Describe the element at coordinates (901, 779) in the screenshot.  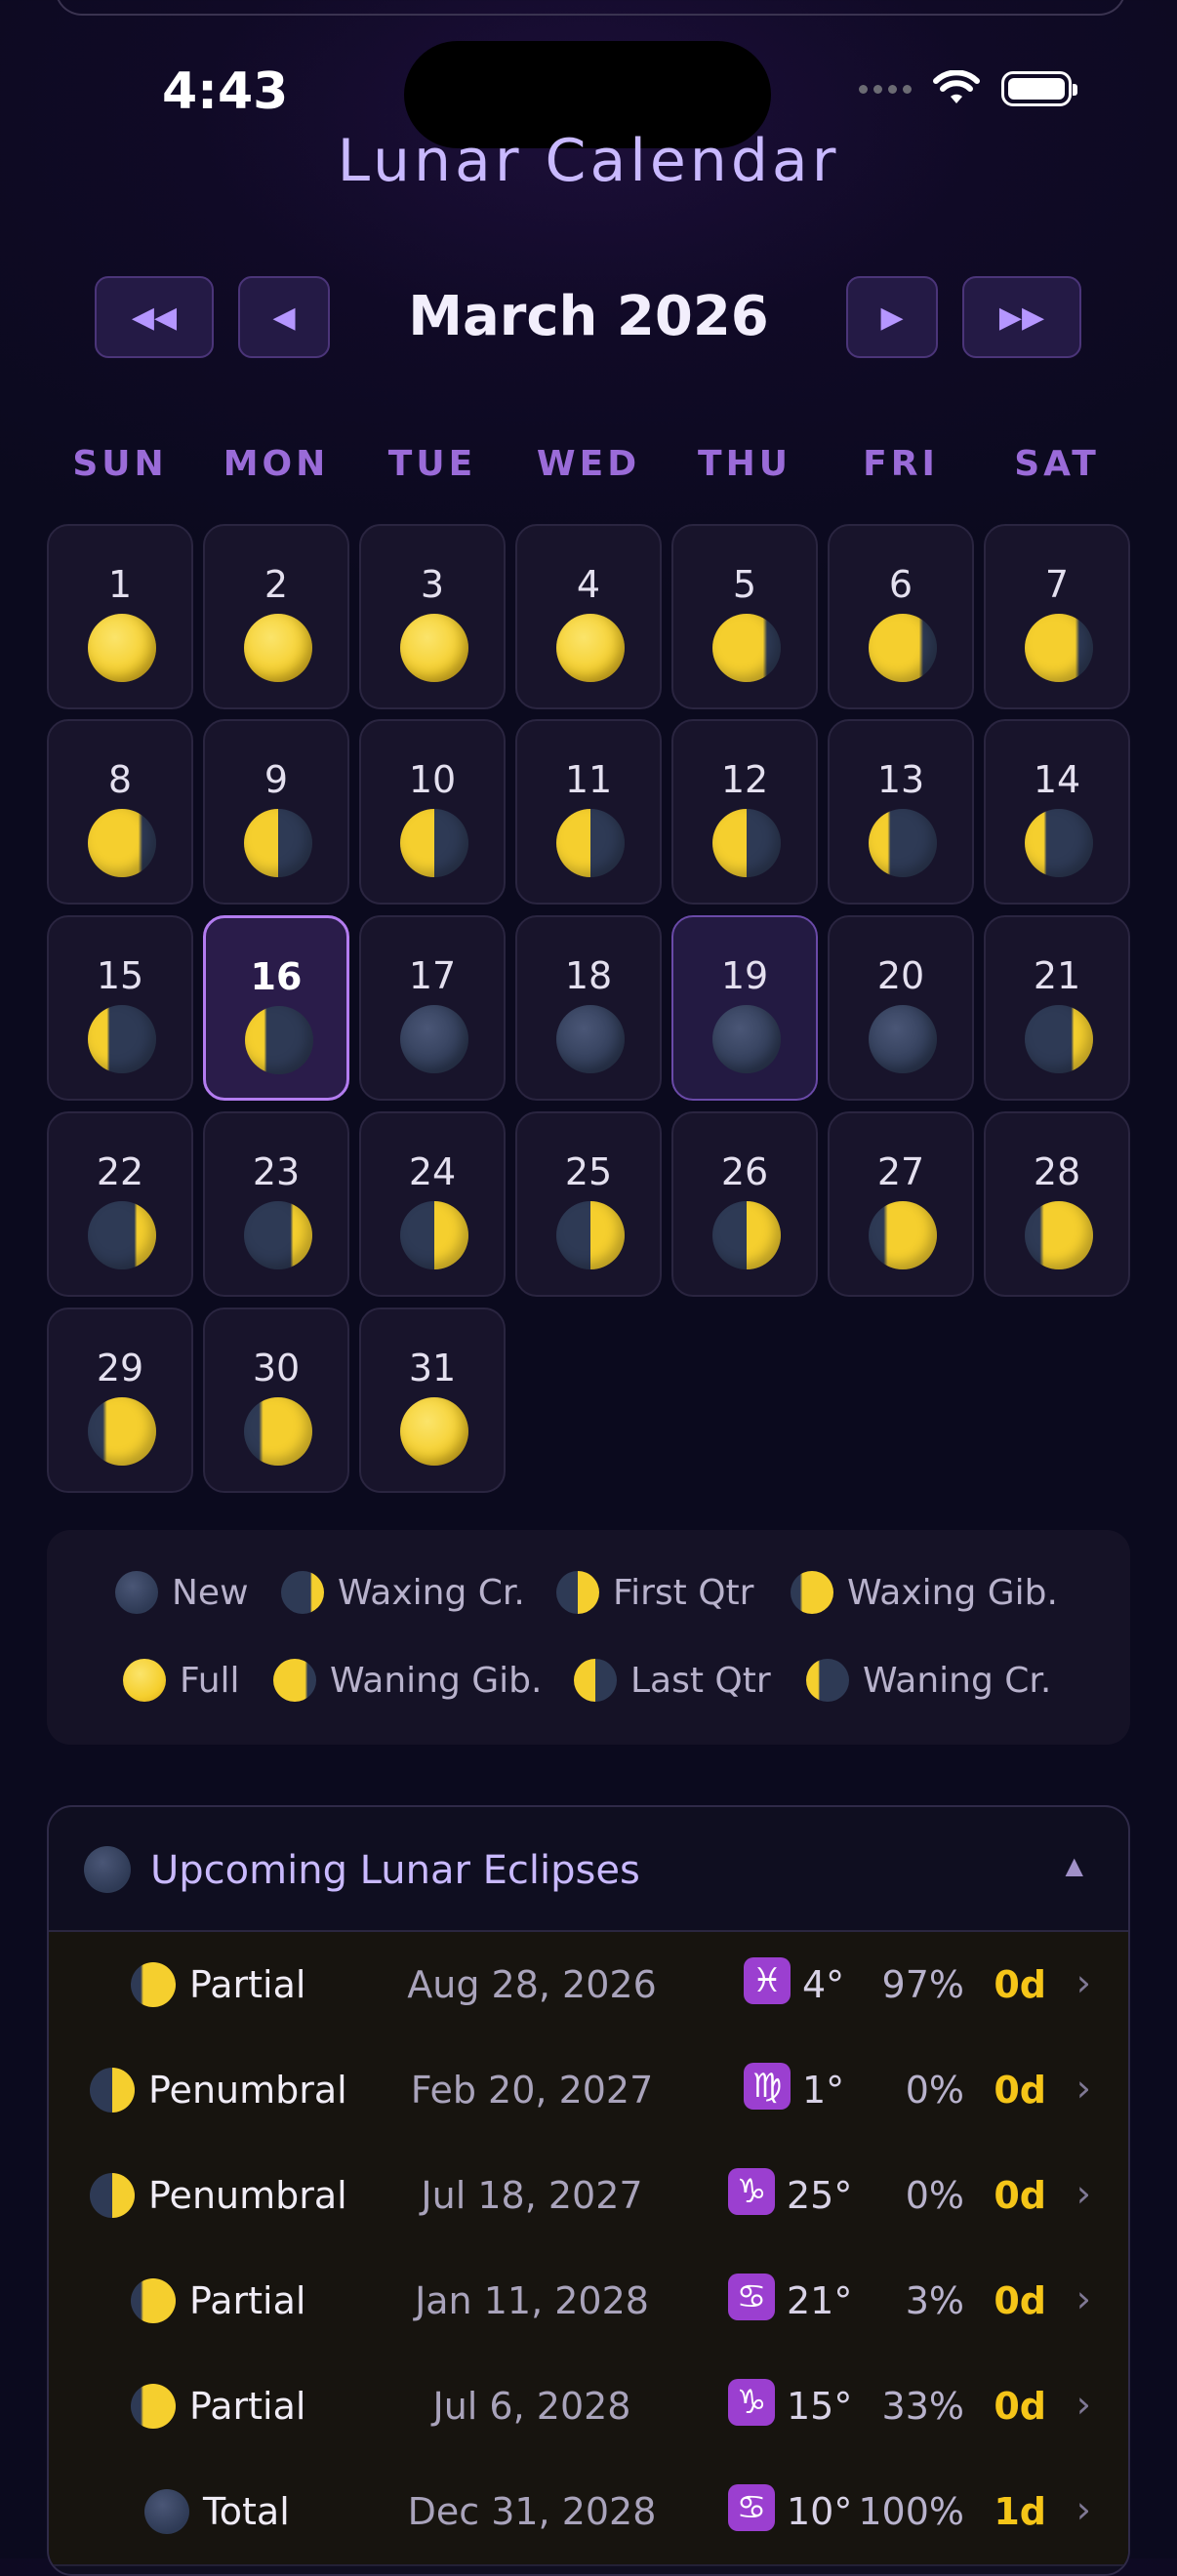
I see `day-number: 13` at that location.